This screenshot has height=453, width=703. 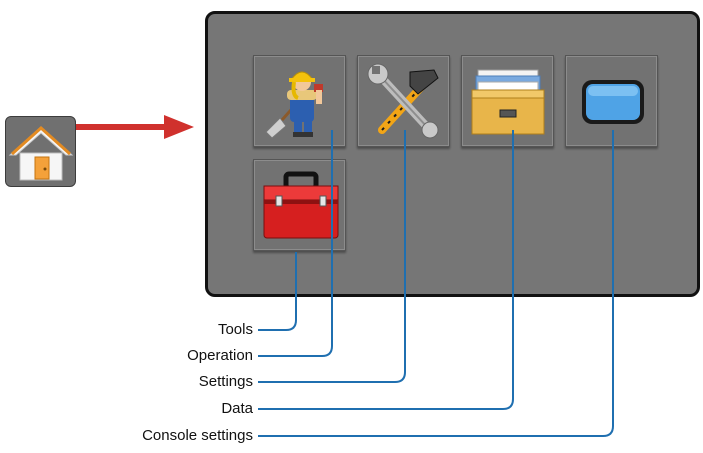 What do you see at coordinates (277, 291) in the screenshot?
I see `callout-line-tools` at bounding box center [277, 291].